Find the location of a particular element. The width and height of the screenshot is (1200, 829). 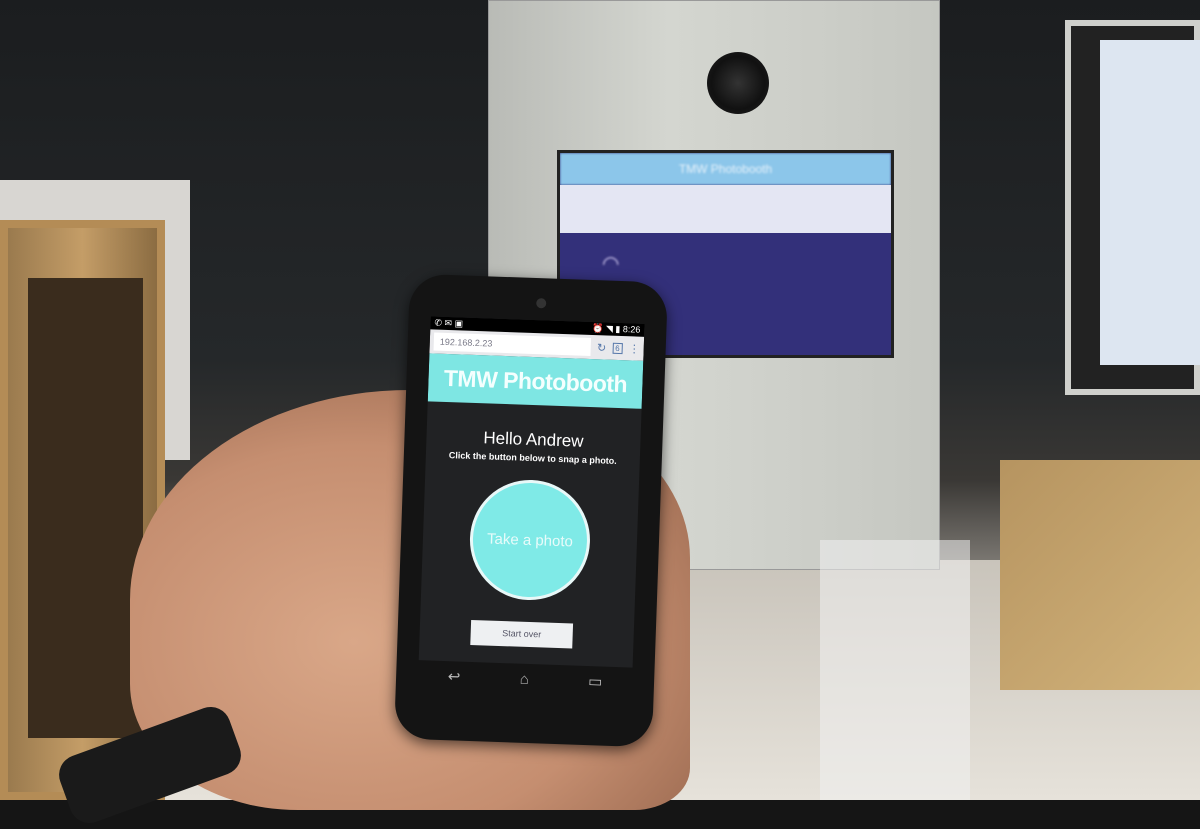

front-camera is located at coordinates (541, 303).